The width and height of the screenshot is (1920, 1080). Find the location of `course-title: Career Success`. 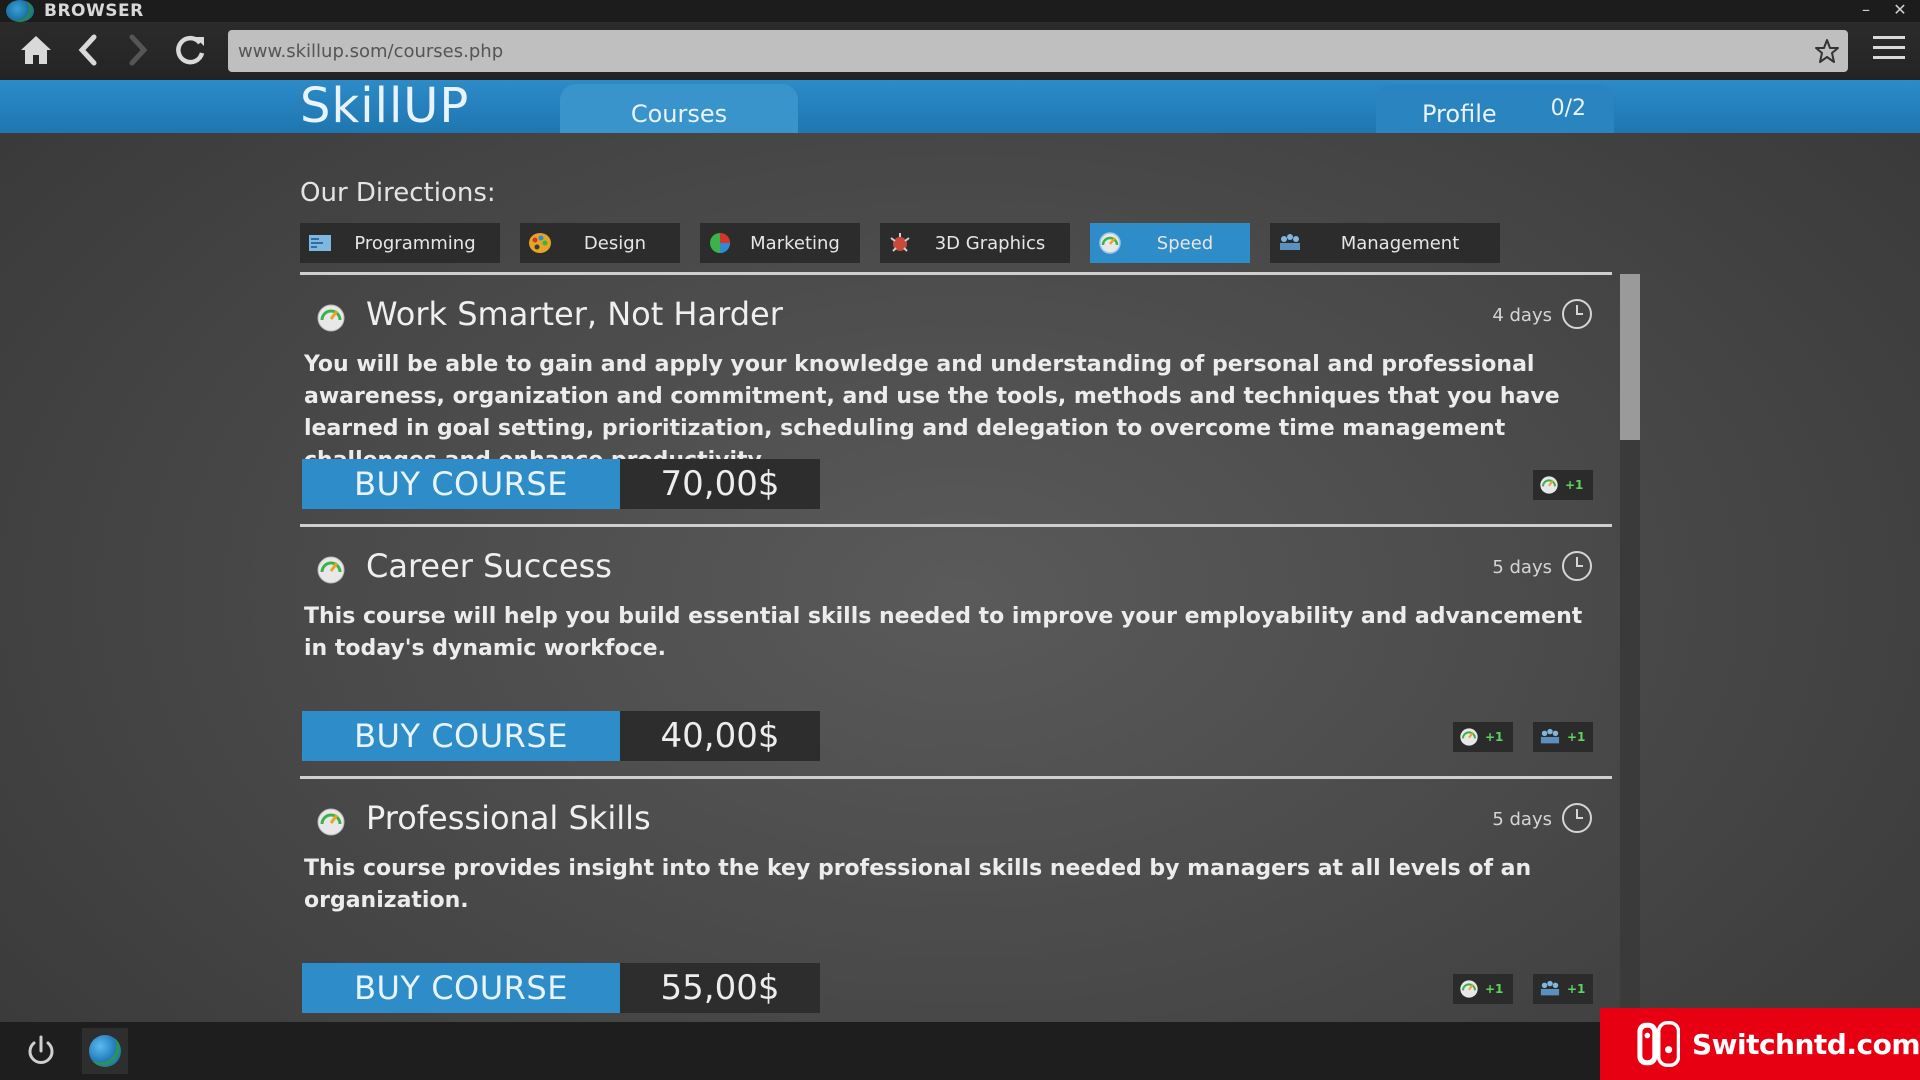

course-title: Career Success is located at coordinates (489, 566).